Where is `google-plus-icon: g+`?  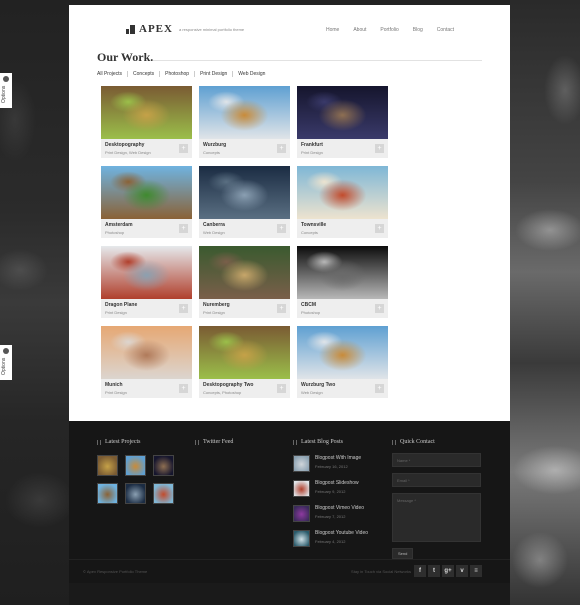 google-plus-icon: g+ is located at coordinates (448, 571).